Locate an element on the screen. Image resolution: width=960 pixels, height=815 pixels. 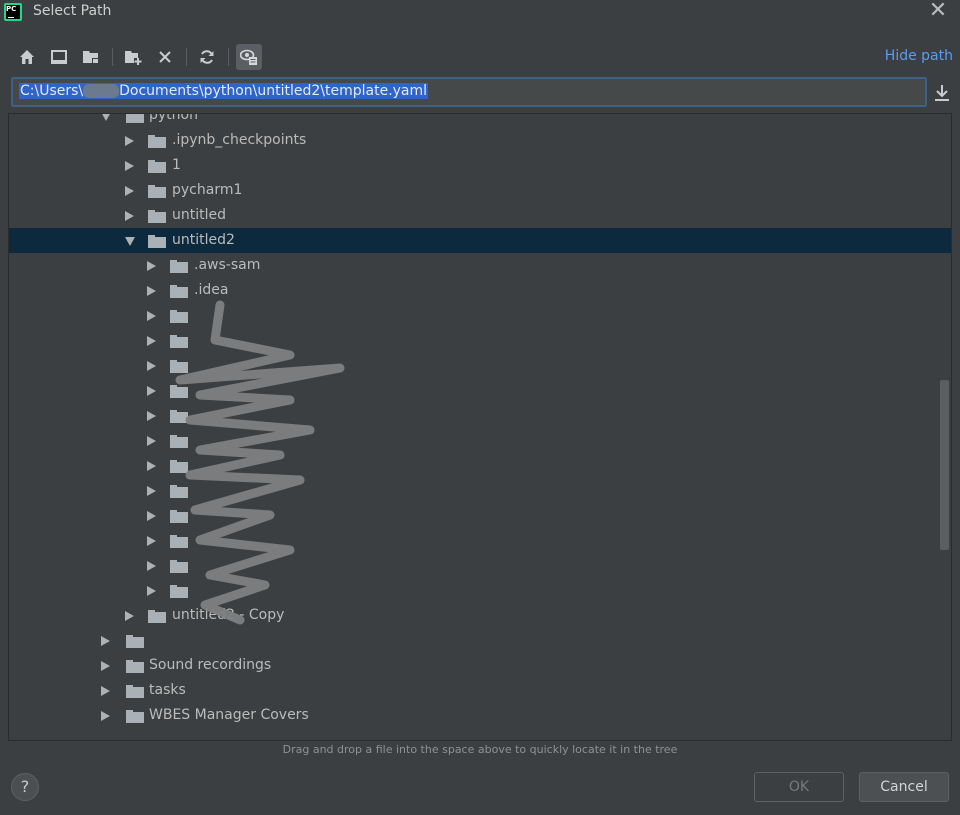
home-button is located at coordinates (27, 57).